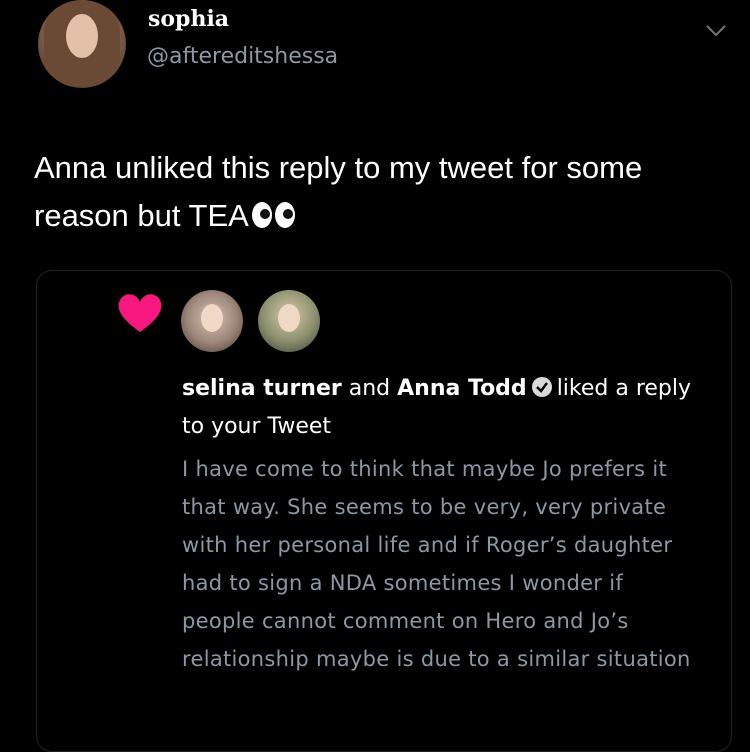 The image size is (750, 752). I want to click on author-handle: @aftereditshessa, so click(242, 56).